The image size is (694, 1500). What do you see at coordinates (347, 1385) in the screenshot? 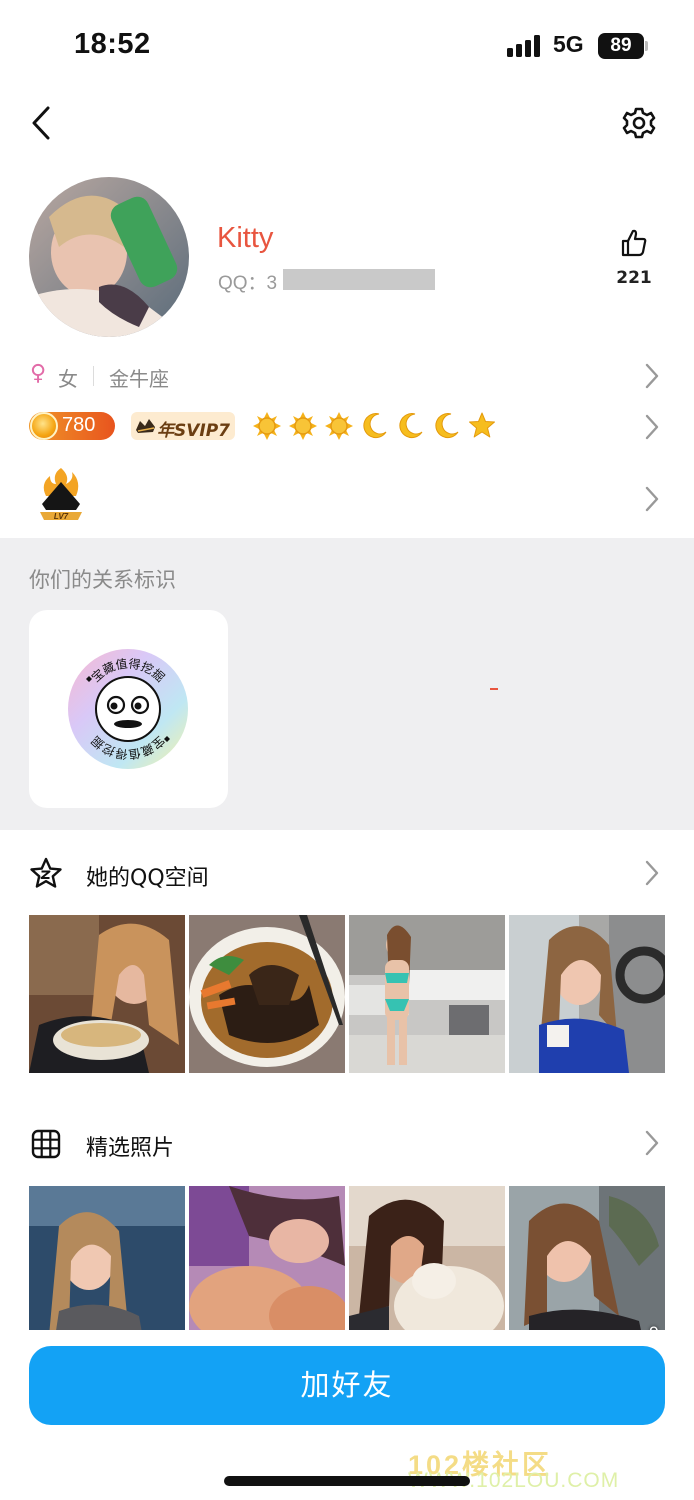
I see `add-friend-button: 加好友` at bounding box center [347, 1385].